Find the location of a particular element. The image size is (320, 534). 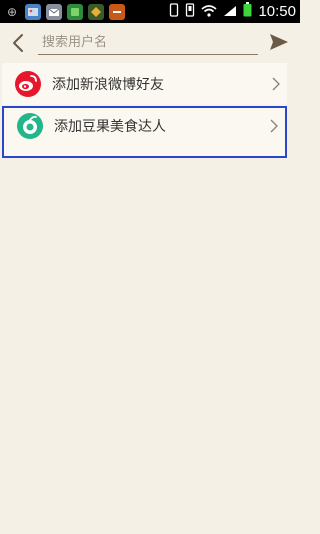

list-item-weibo: 添加新浪微博好友 is located at coordinates (144, 84).